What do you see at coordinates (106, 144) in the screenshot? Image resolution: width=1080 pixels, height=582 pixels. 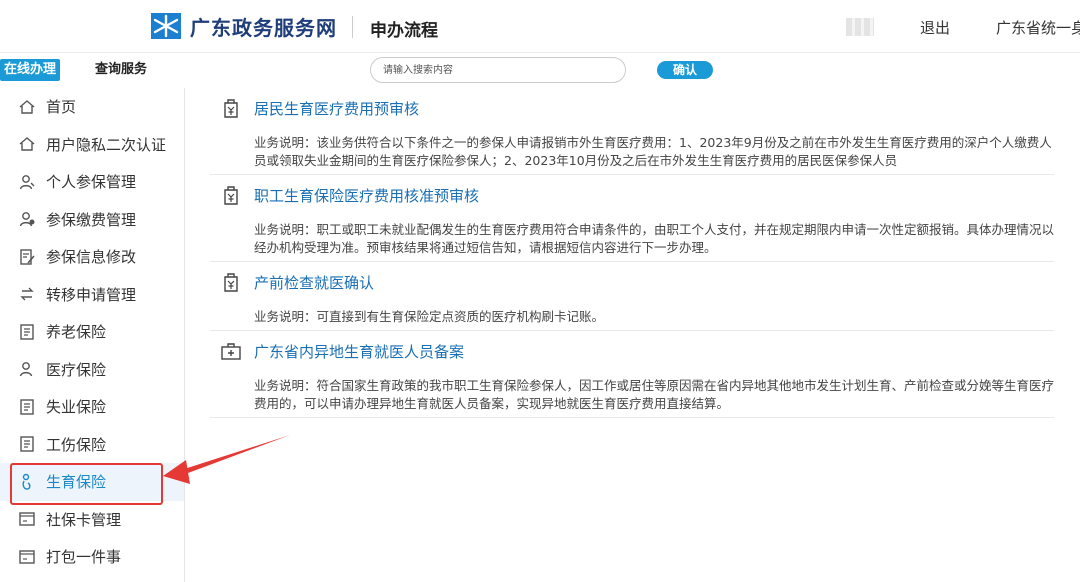 I see `sidebar-item-label: 用户隐私二次认证` at bounding box center [106, 144].